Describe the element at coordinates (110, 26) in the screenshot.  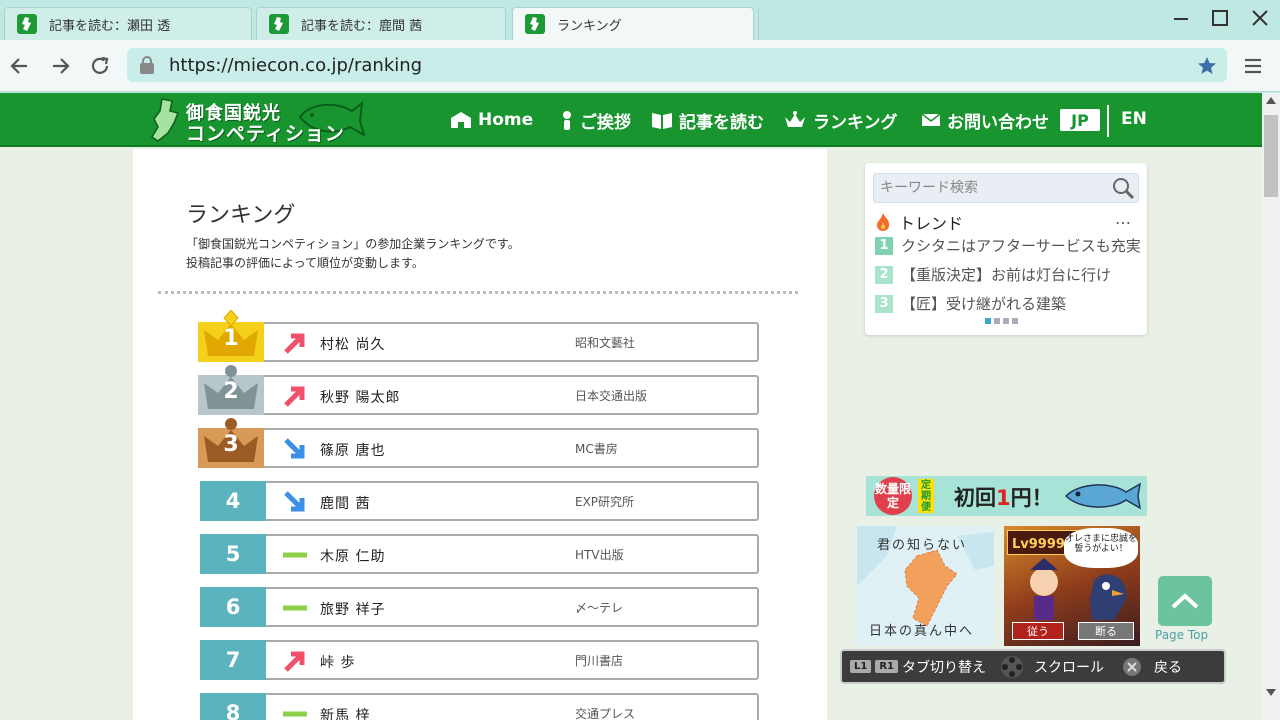
I see `tab-title: 記事を読む：瀬田 透` at that location.